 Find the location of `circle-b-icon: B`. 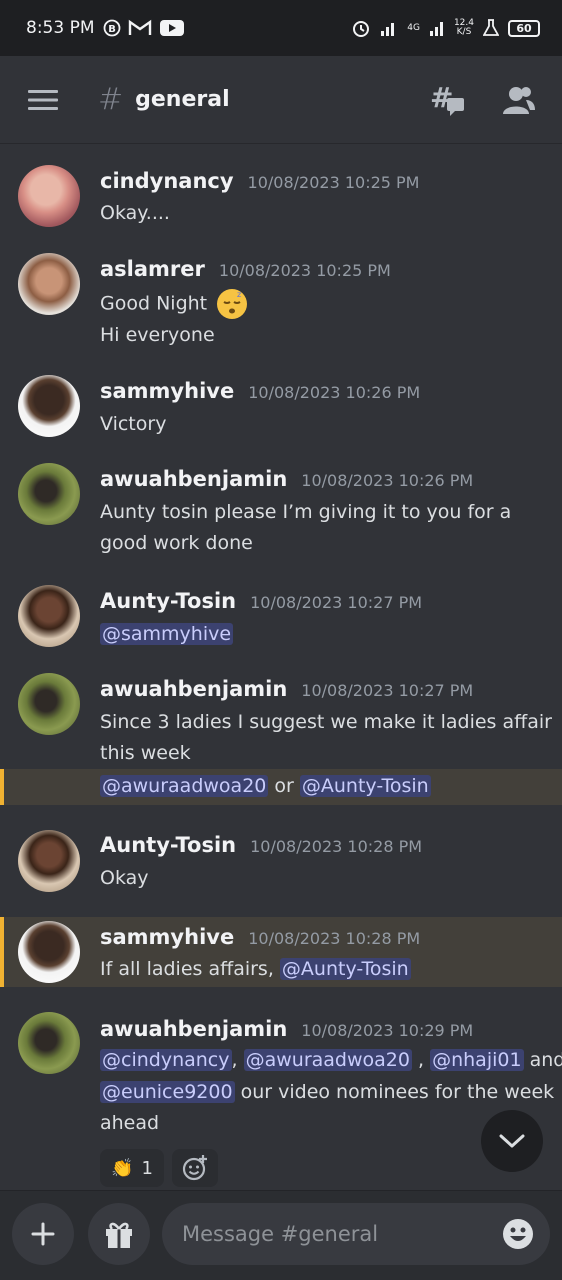

circle-b-icon: B is located at coordinates (111, 28).